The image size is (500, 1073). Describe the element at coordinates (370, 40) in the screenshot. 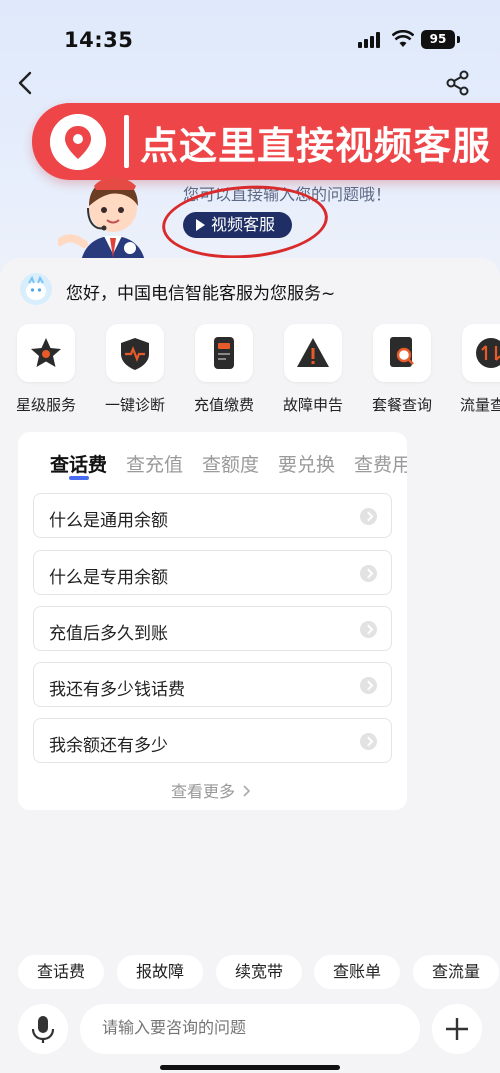

I see `cellular-signal-icon` at that location.